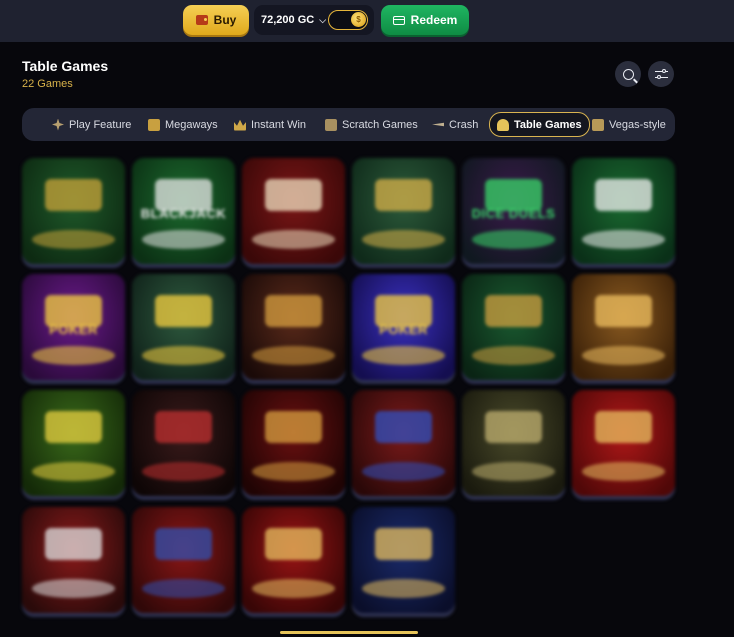 The height and width of the screenshot is (637, 734). What do you see at coordinates (455, 124) in the screenshot?
I see `tab-crash: Crash` at bounding box center [455, 124].